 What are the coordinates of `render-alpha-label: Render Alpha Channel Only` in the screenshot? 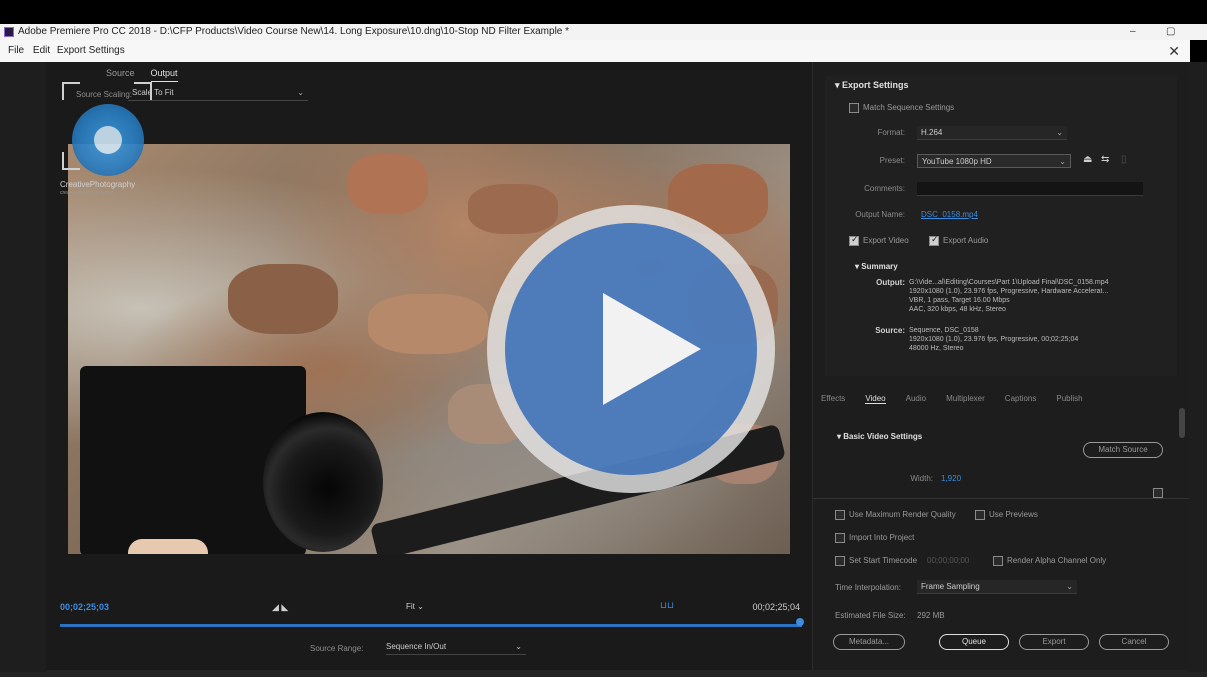 It's located at (1057, 560).